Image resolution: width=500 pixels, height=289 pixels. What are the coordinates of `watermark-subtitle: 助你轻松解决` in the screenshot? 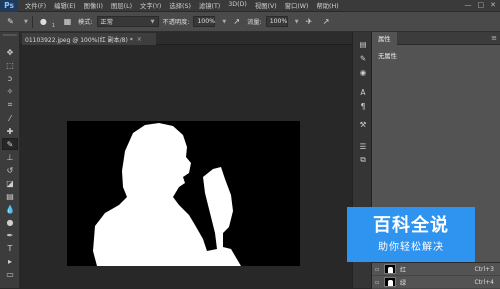 It's located at (411, 247).